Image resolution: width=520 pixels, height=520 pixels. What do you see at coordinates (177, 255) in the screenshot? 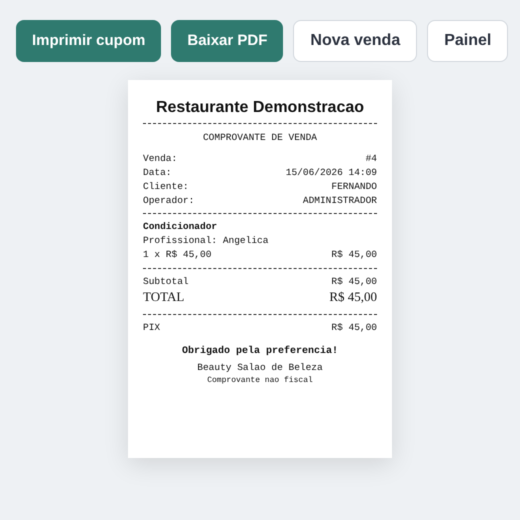
I see `item-quantity-price: 1 x R$ 45,00` at bounding box center [177, 255].